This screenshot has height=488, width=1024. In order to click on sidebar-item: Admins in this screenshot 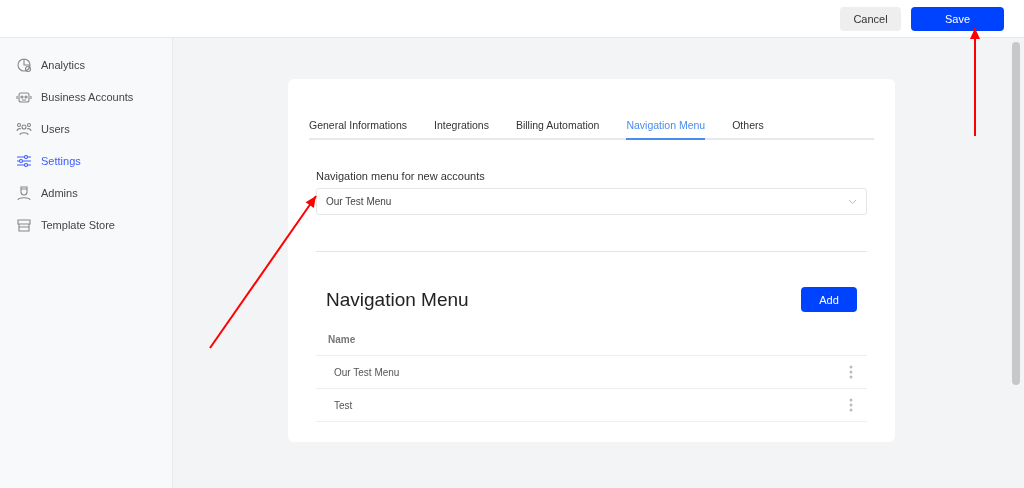, I will do `click(86, 193)`.